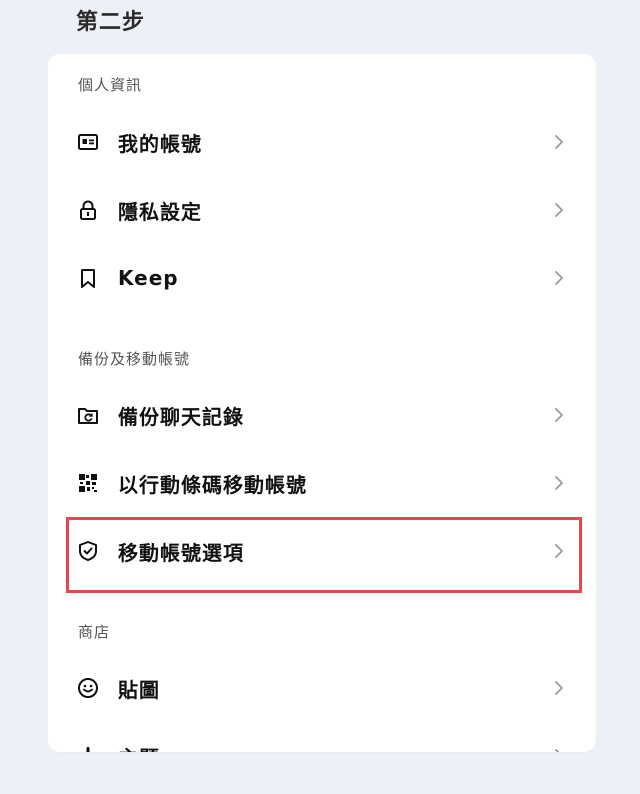  What do you see at coordinates (139, 747) in the screenshot?
I see `row-label: 主題` at bounding box center [139, 747].